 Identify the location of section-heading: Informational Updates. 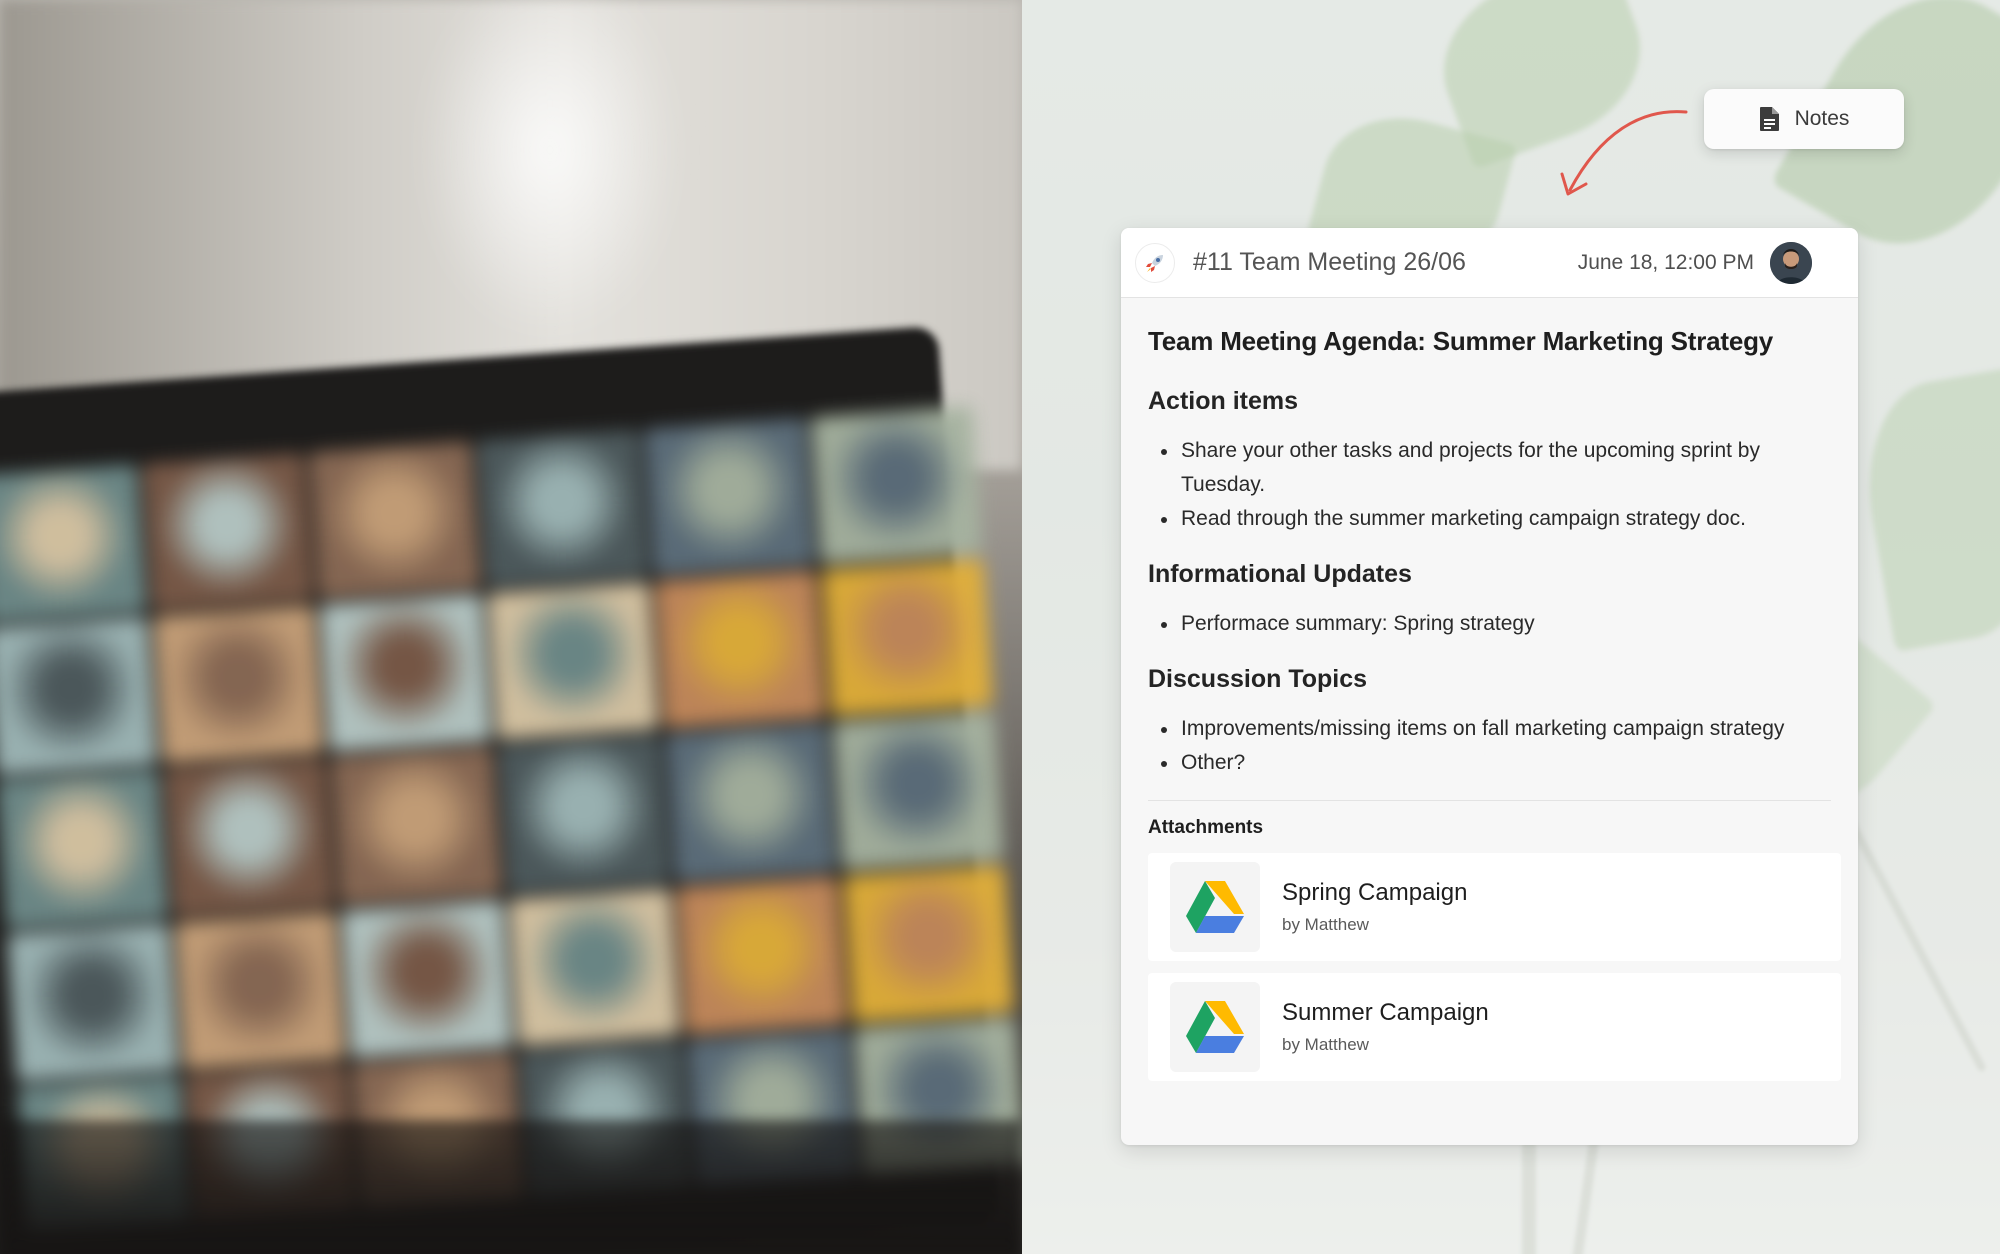
(1280, 574).